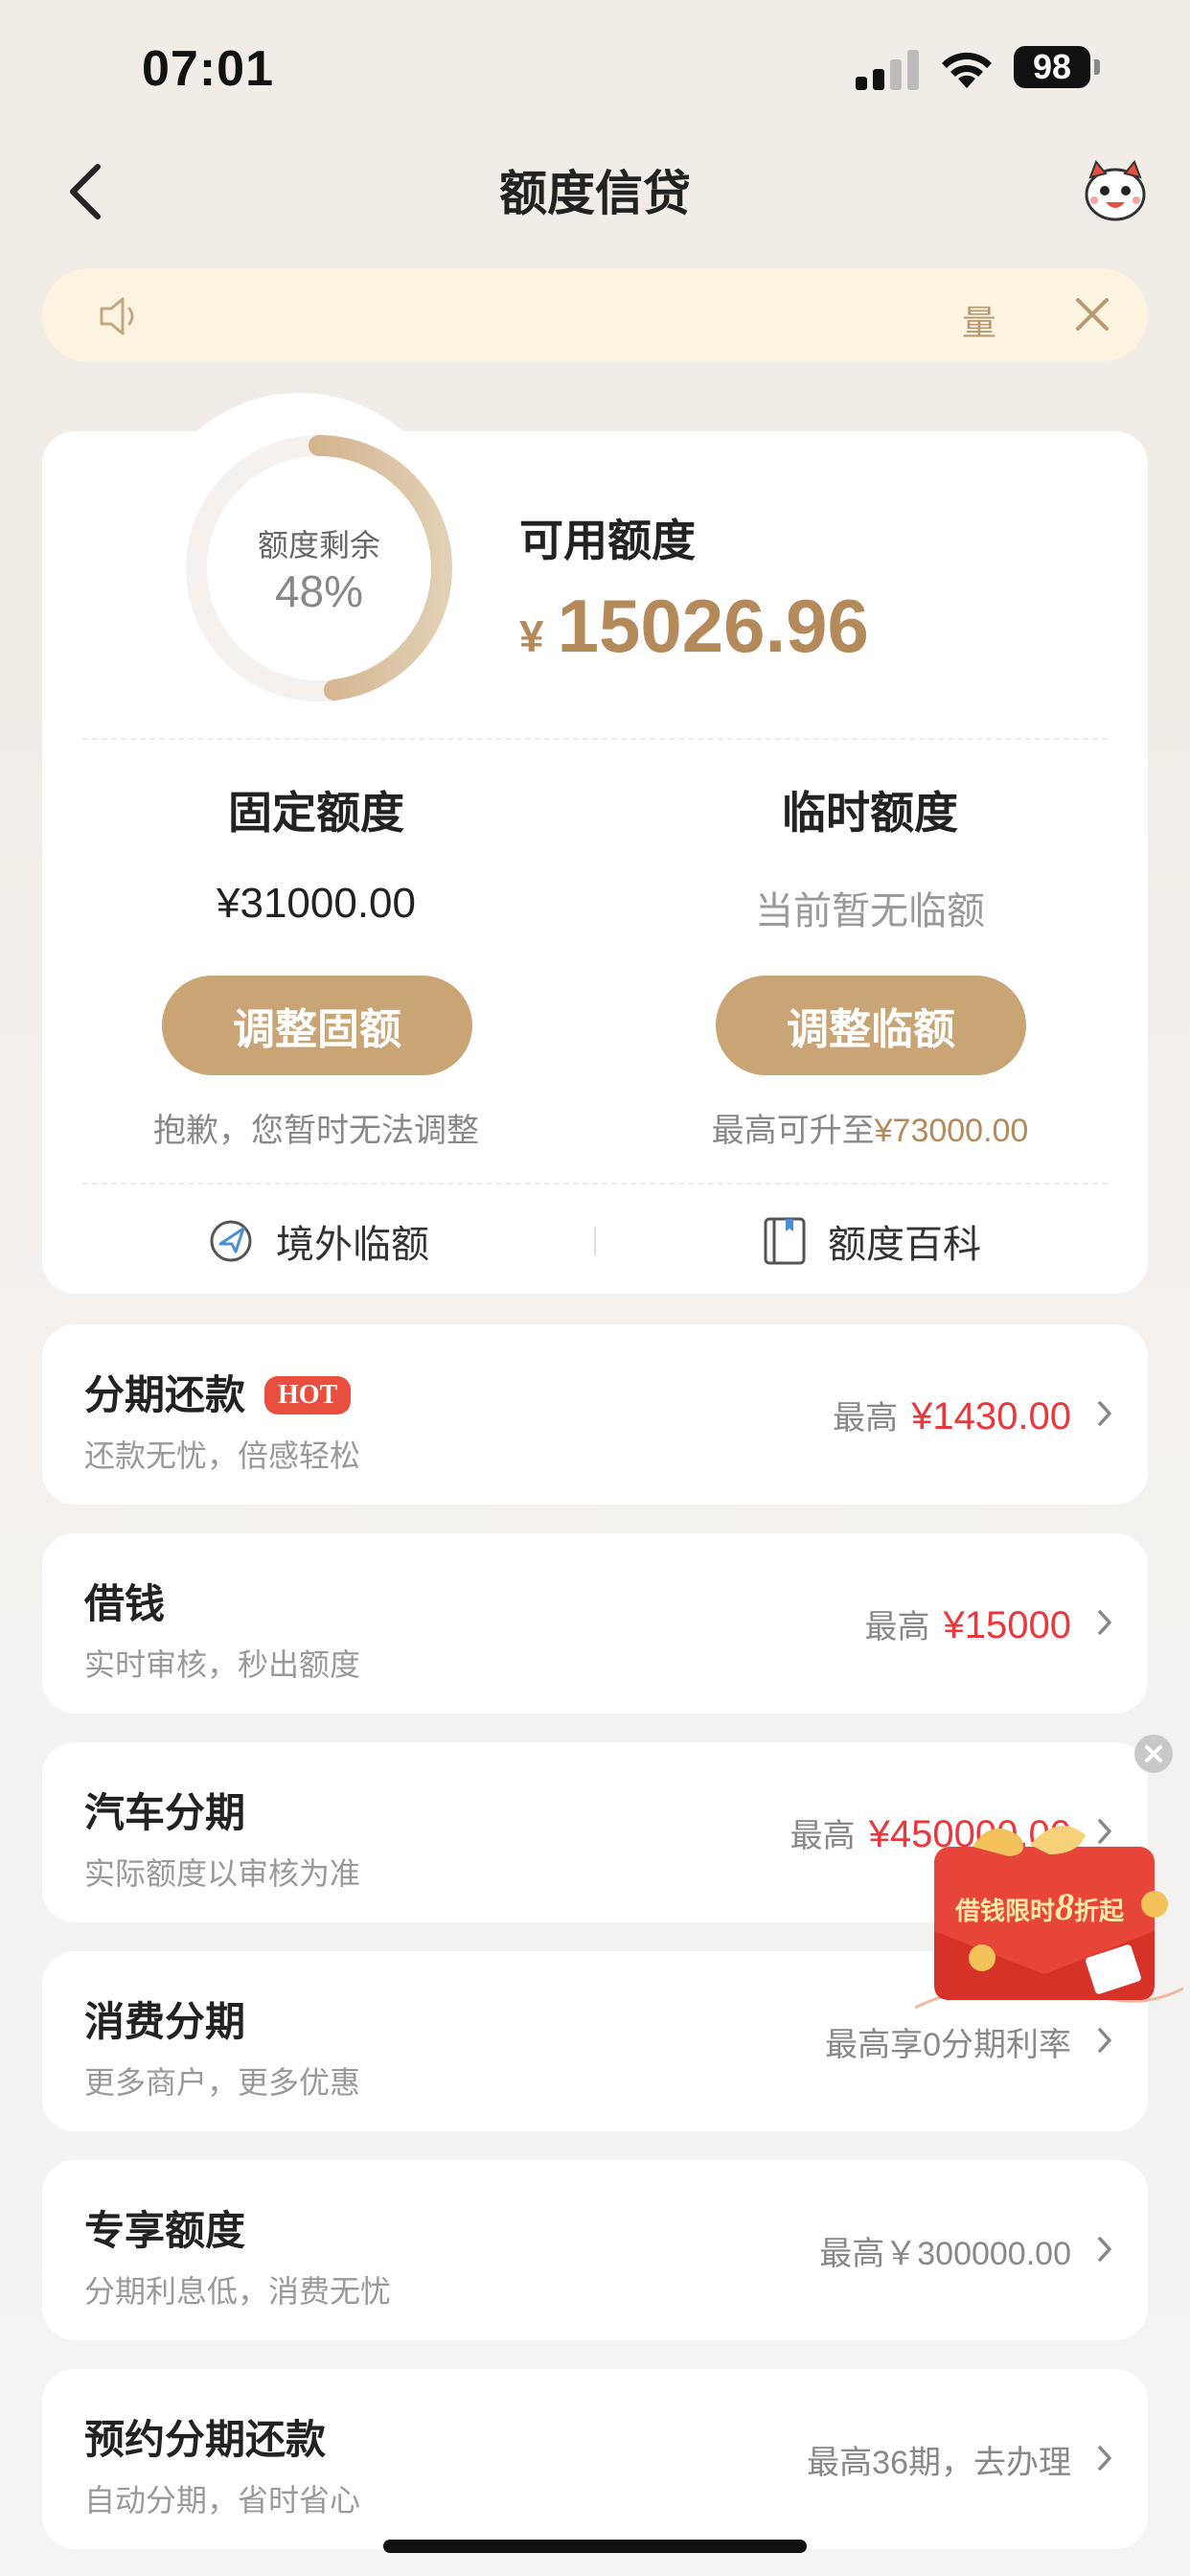 This screenshot has width=1190, height=2576. I want to click on item-subtitle: 实时审核，秒出额度, so click(222, 1664).